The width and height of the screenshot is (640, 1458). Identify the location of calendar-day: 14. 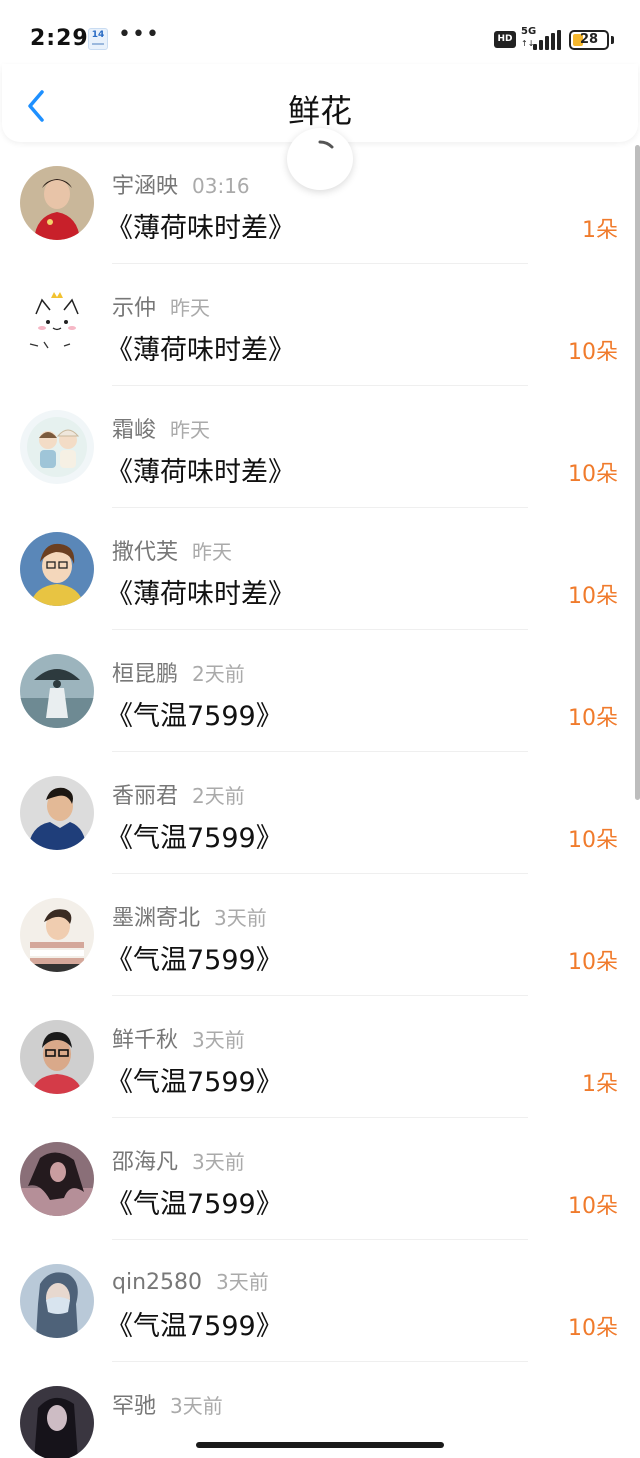
(98, 35).